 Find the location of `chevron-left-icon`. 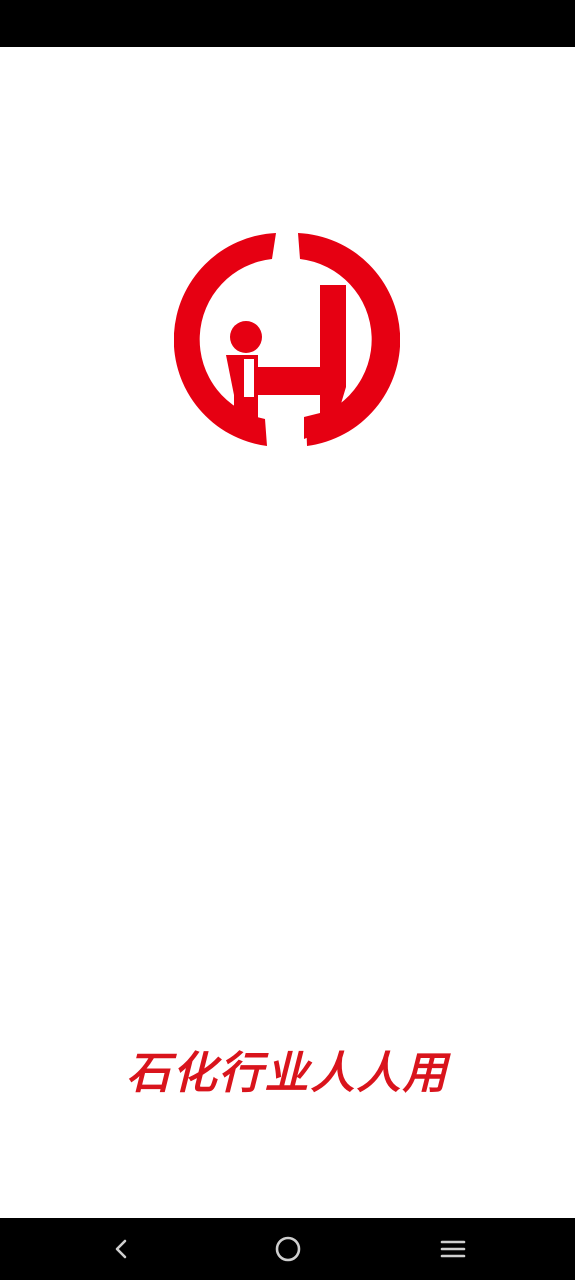

chevron-left-icon is located at coordinates (121, 1249).